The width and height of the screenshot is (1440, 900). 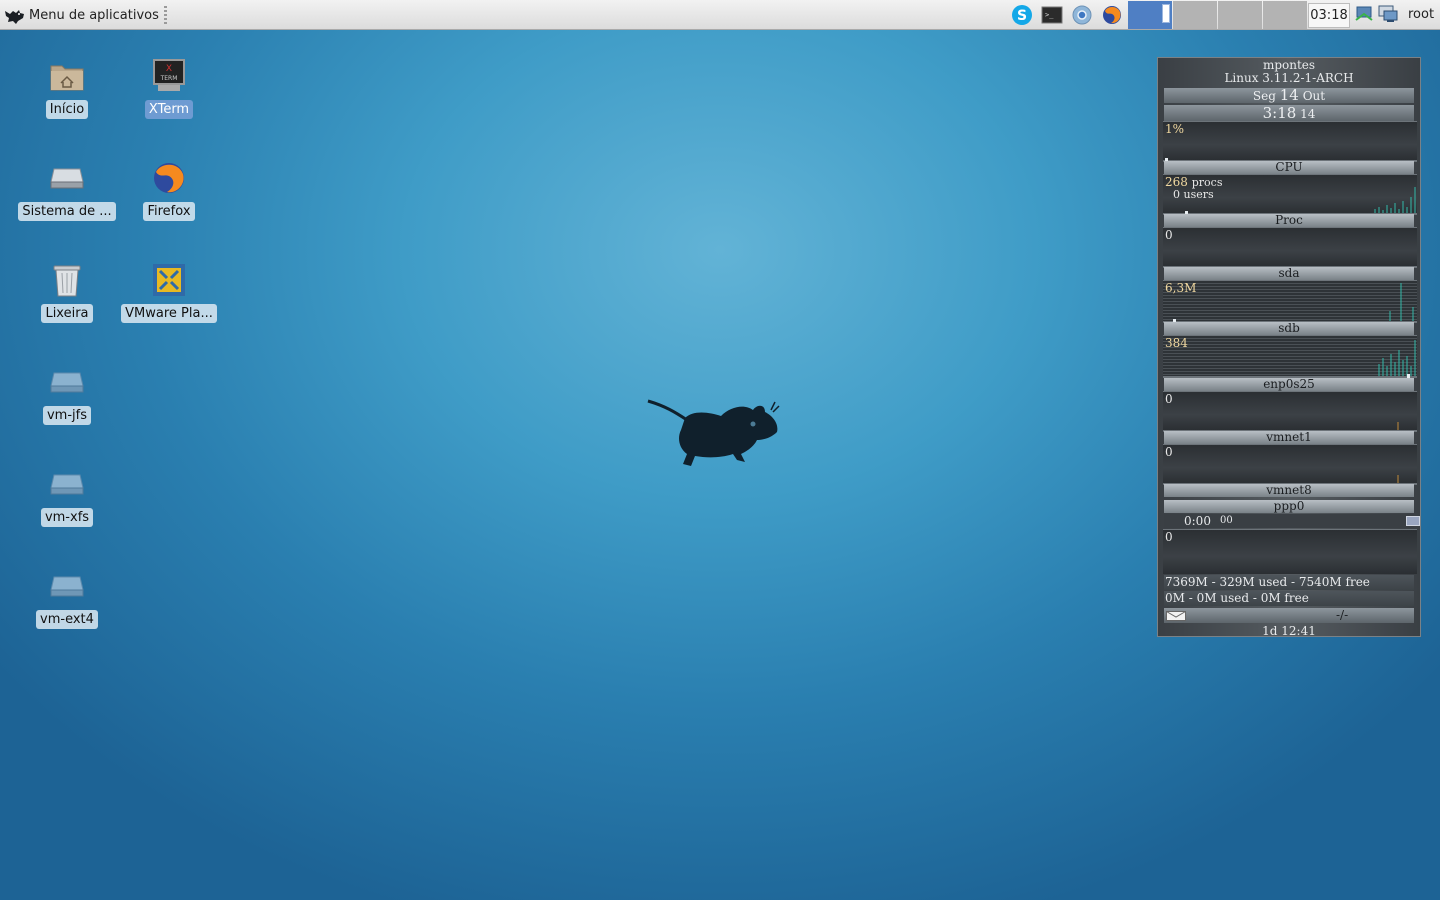 I want to click on gk-ppp0-label: ppp0, so click(x=1289, y=506).